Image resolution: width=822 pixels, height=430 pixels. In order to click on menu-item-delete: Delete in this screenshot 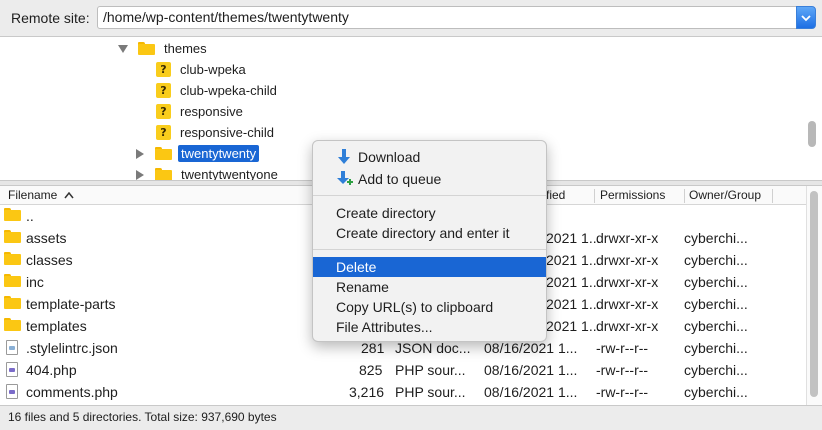, I will do `click(429, 267)`.